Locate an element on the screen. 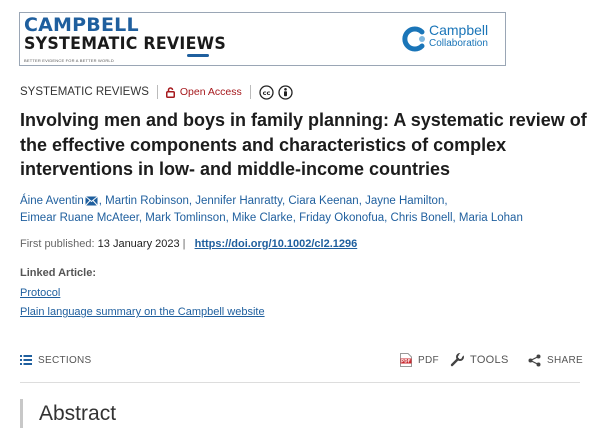 The width and height of the screenshot is (594, 428). creative-commons-icon: cc is located at coordinates (266, 92).